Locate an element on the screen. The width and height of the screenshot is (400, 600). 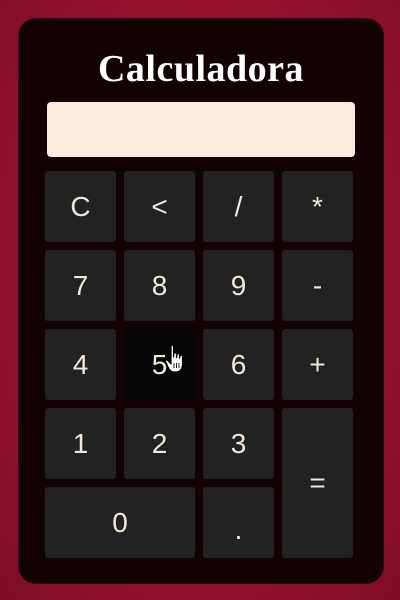
digit-8-button: 8 is located at coordinates (159, 285).